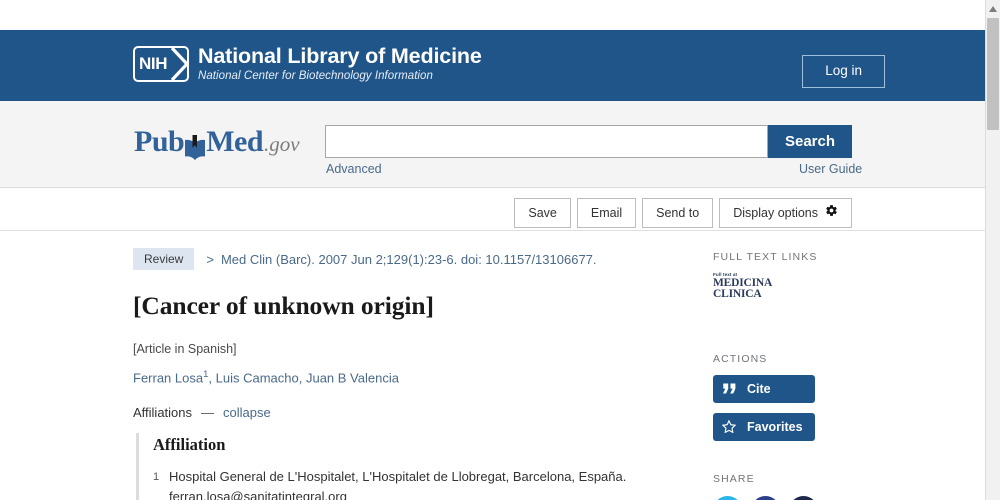 This screenshot has height=500, width=1000. I want to click on medicina-clinica-line2: CLINICA, so click(737, 293).